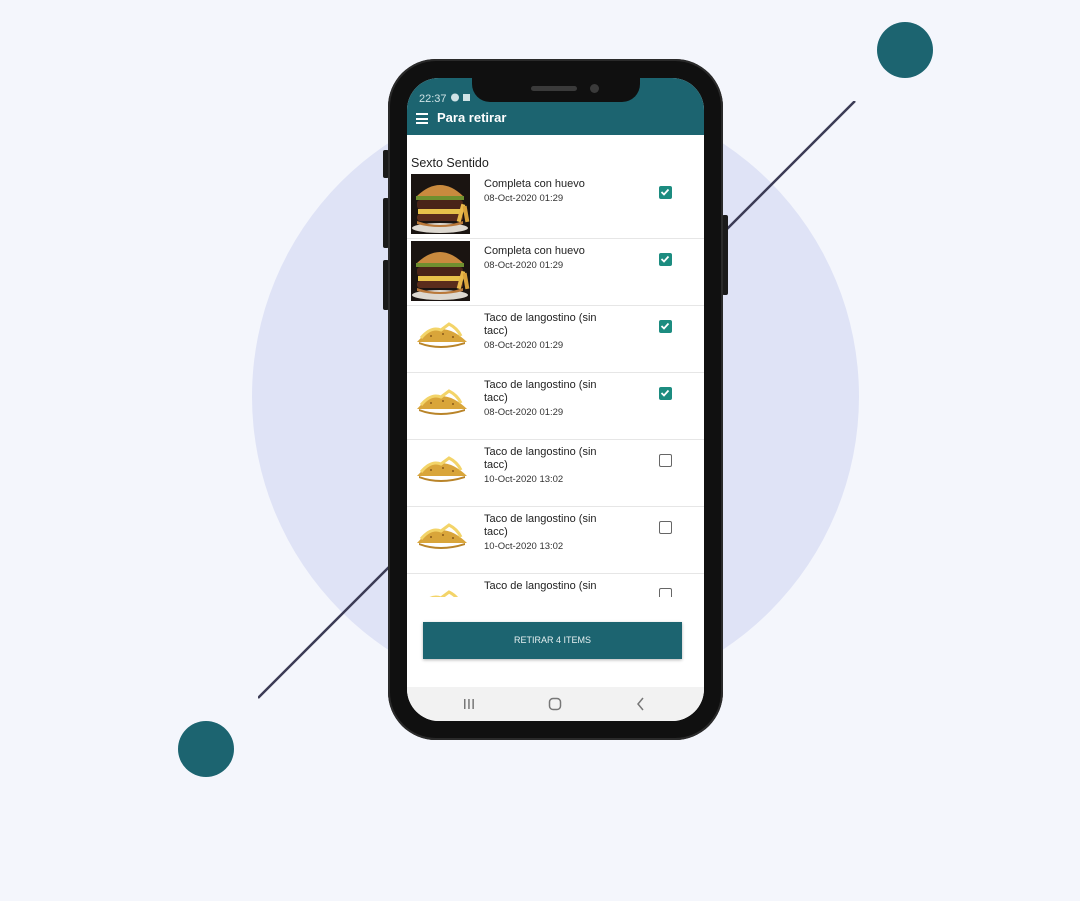  Describe the element at coordinates (556, 83) in the screenshot. I see `phone-notch` at that location.